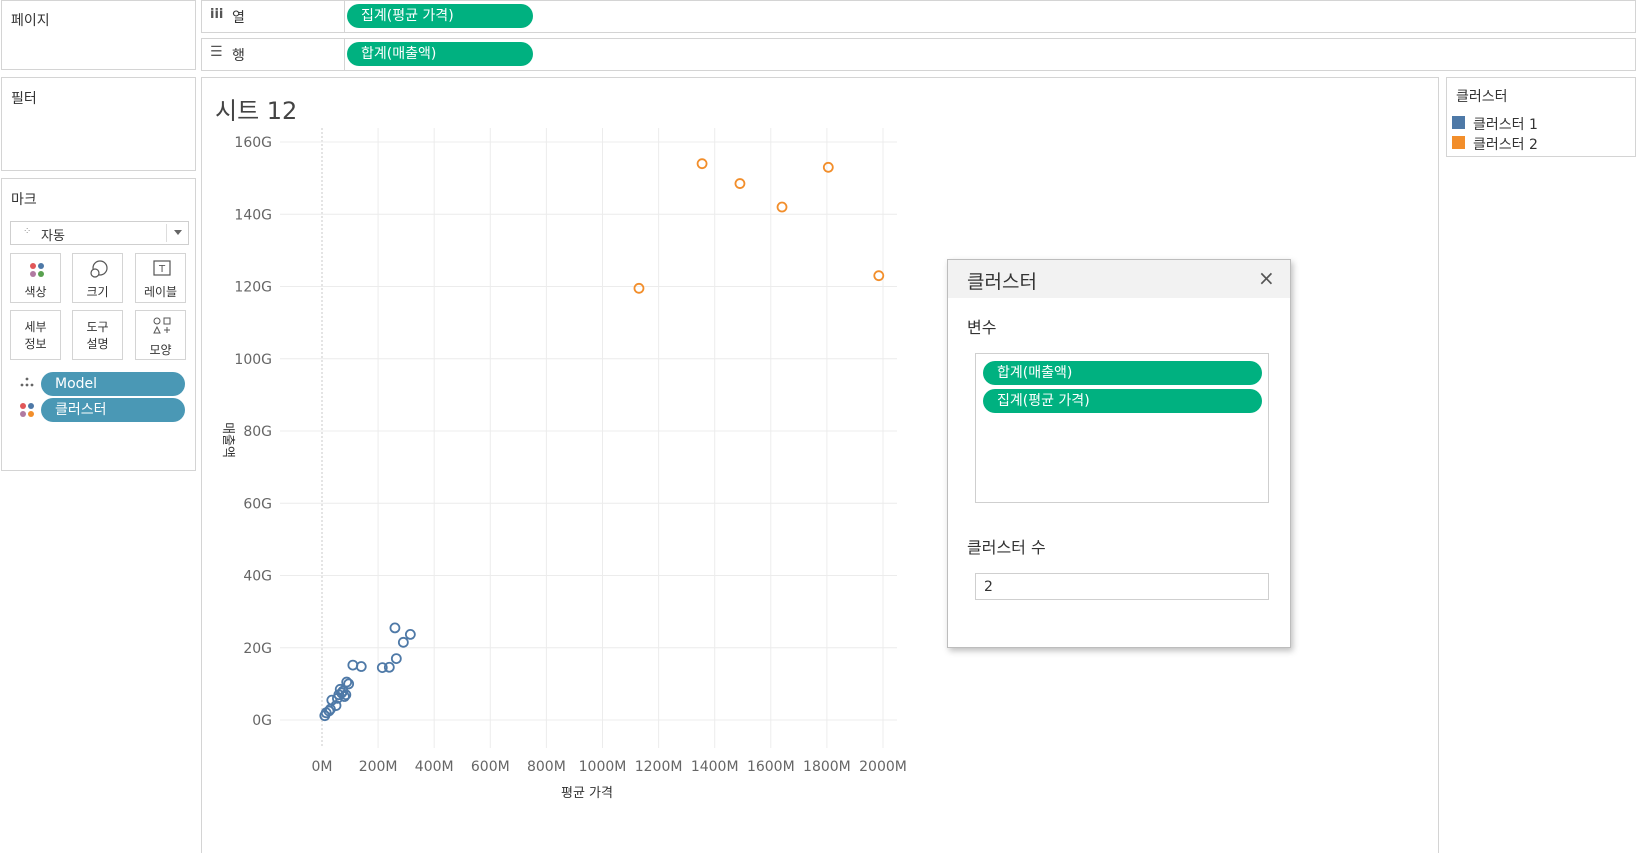 This screenshot has width=1636, height=853. Describe the element at coordinates (24, 200) in the screenshot. I see `marks-title: 마크` at that location.